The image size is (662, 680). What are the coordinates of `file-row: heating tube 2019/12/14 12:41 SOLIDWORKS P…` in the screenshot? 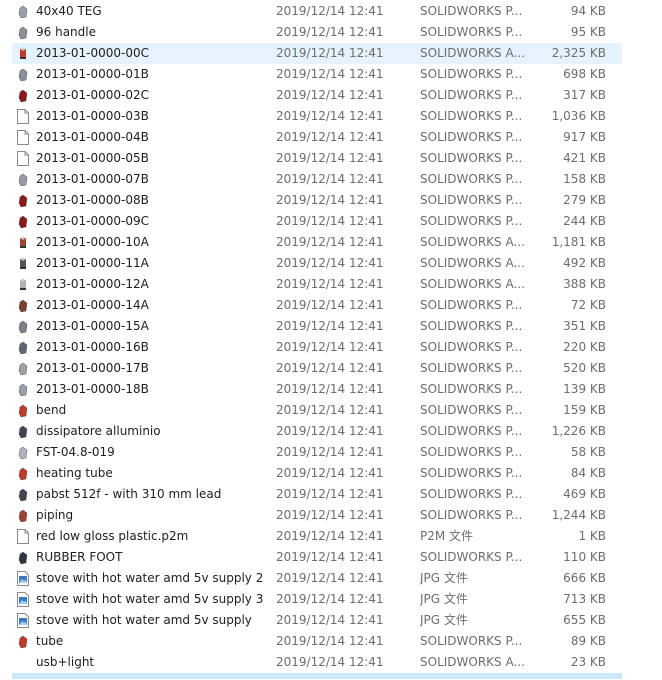 It's located at (317, 473).